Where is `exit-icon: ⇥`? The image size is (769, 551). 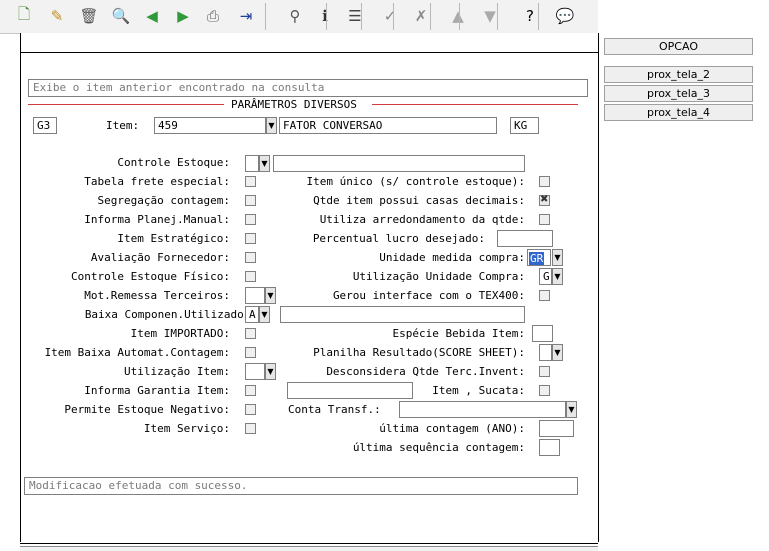 exit-icon: ⇥ is located at coordinates (246, 16).